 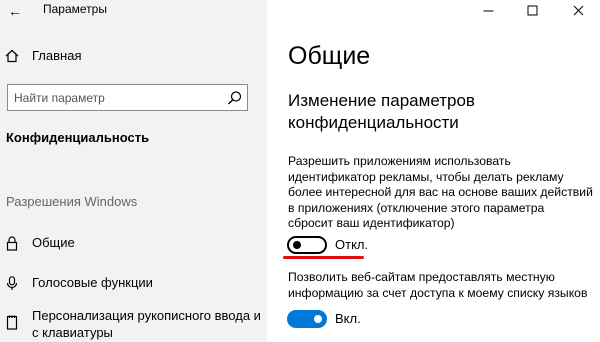 I want to click on language-list-toggle, so click(x=307, y=319).